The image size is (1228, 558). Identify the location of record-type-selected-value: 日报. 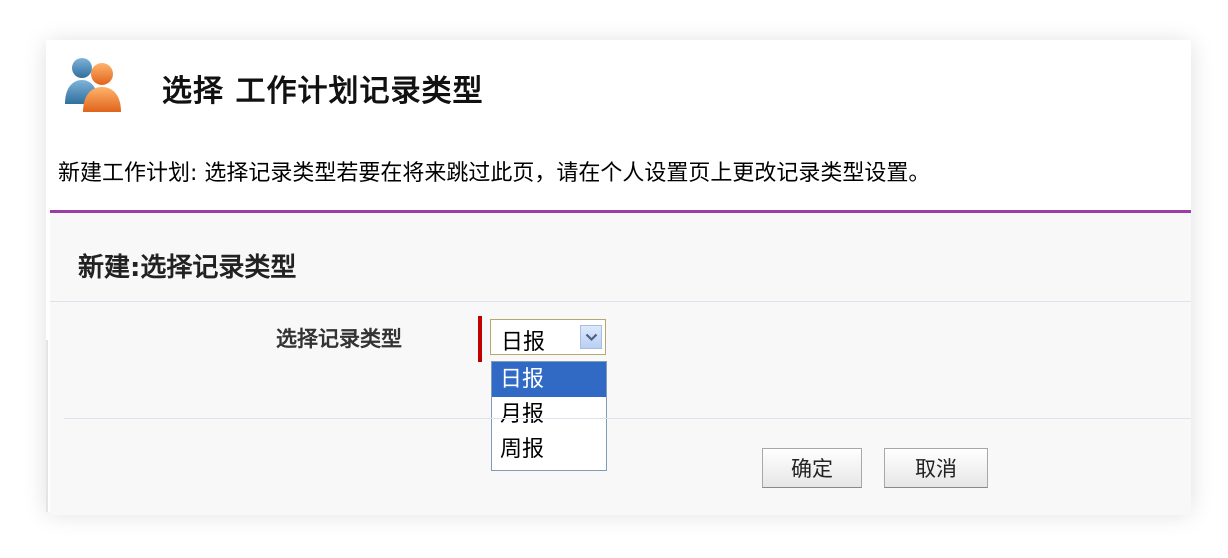
(523, 342).